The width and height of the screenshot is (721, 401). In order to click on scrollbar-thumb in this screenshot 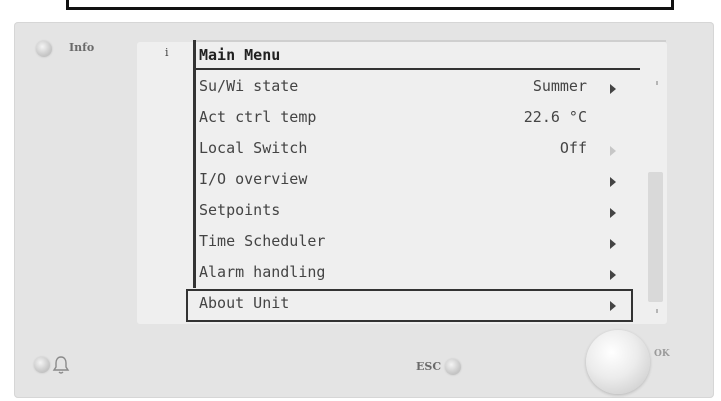, I will do `click(655, 237)`.